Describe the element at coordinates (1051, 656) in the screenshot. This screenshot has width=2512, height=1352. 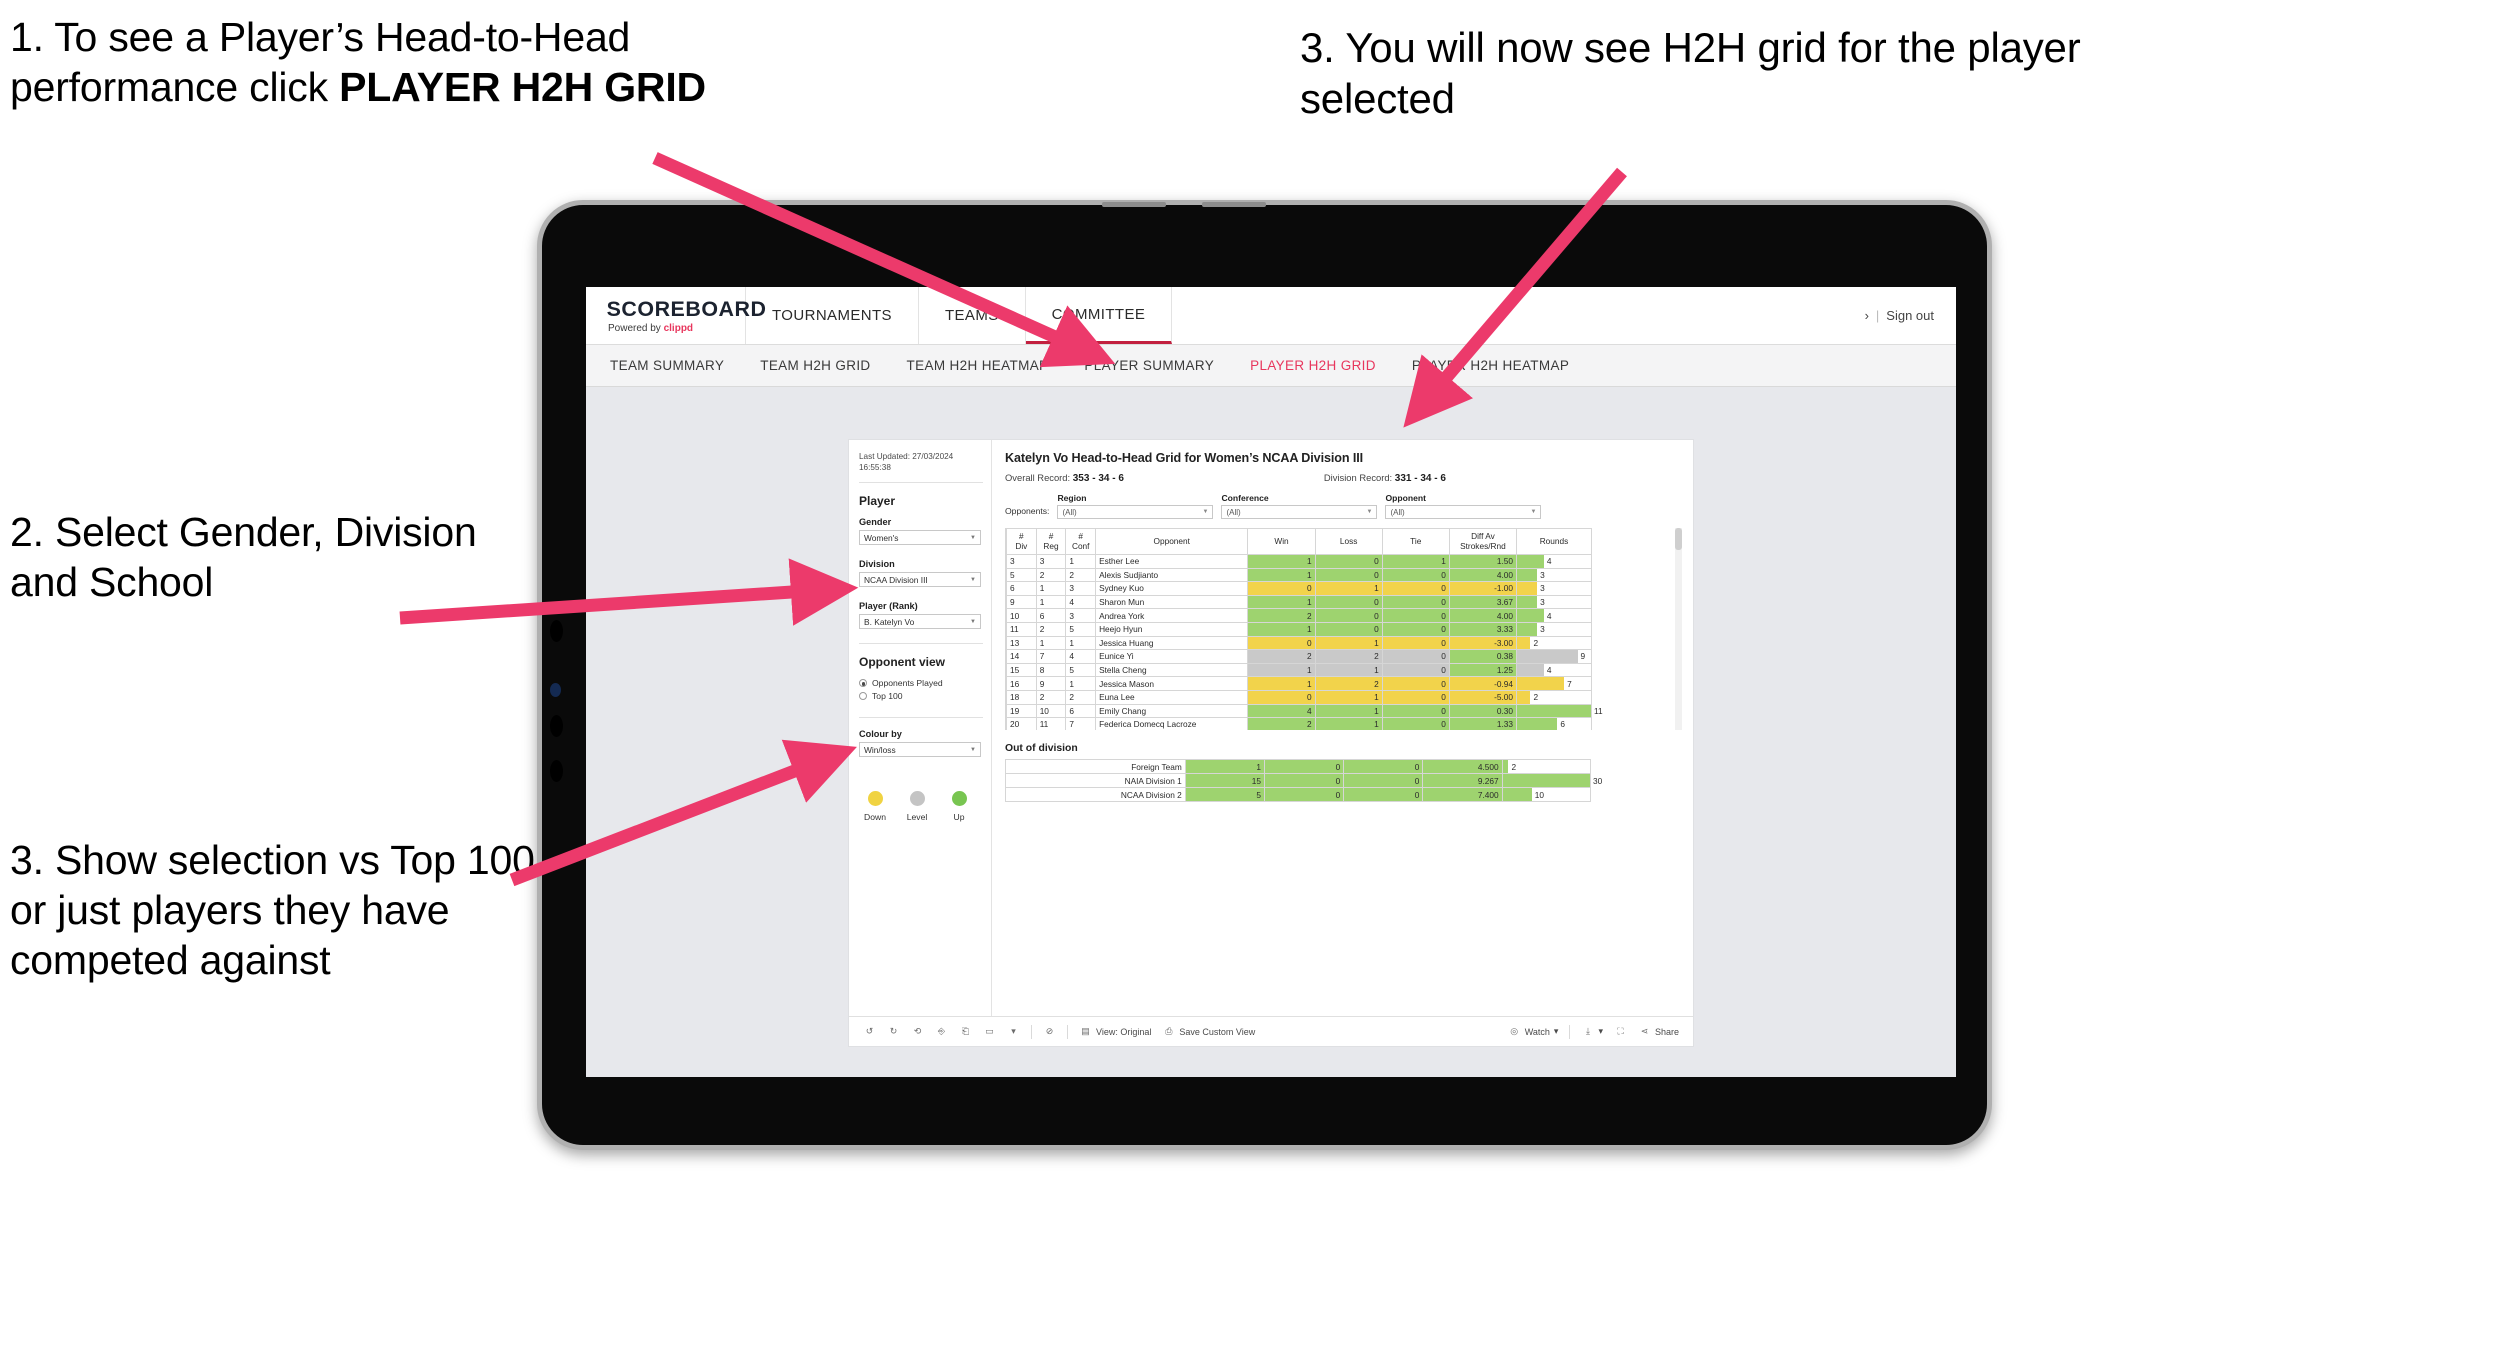
I see `cell-reg: 7` at that location.